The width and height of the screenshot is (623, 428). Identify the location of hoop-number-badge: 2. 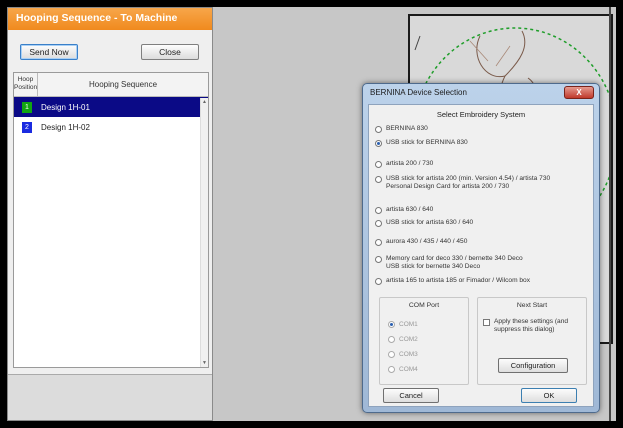
(27, 127).